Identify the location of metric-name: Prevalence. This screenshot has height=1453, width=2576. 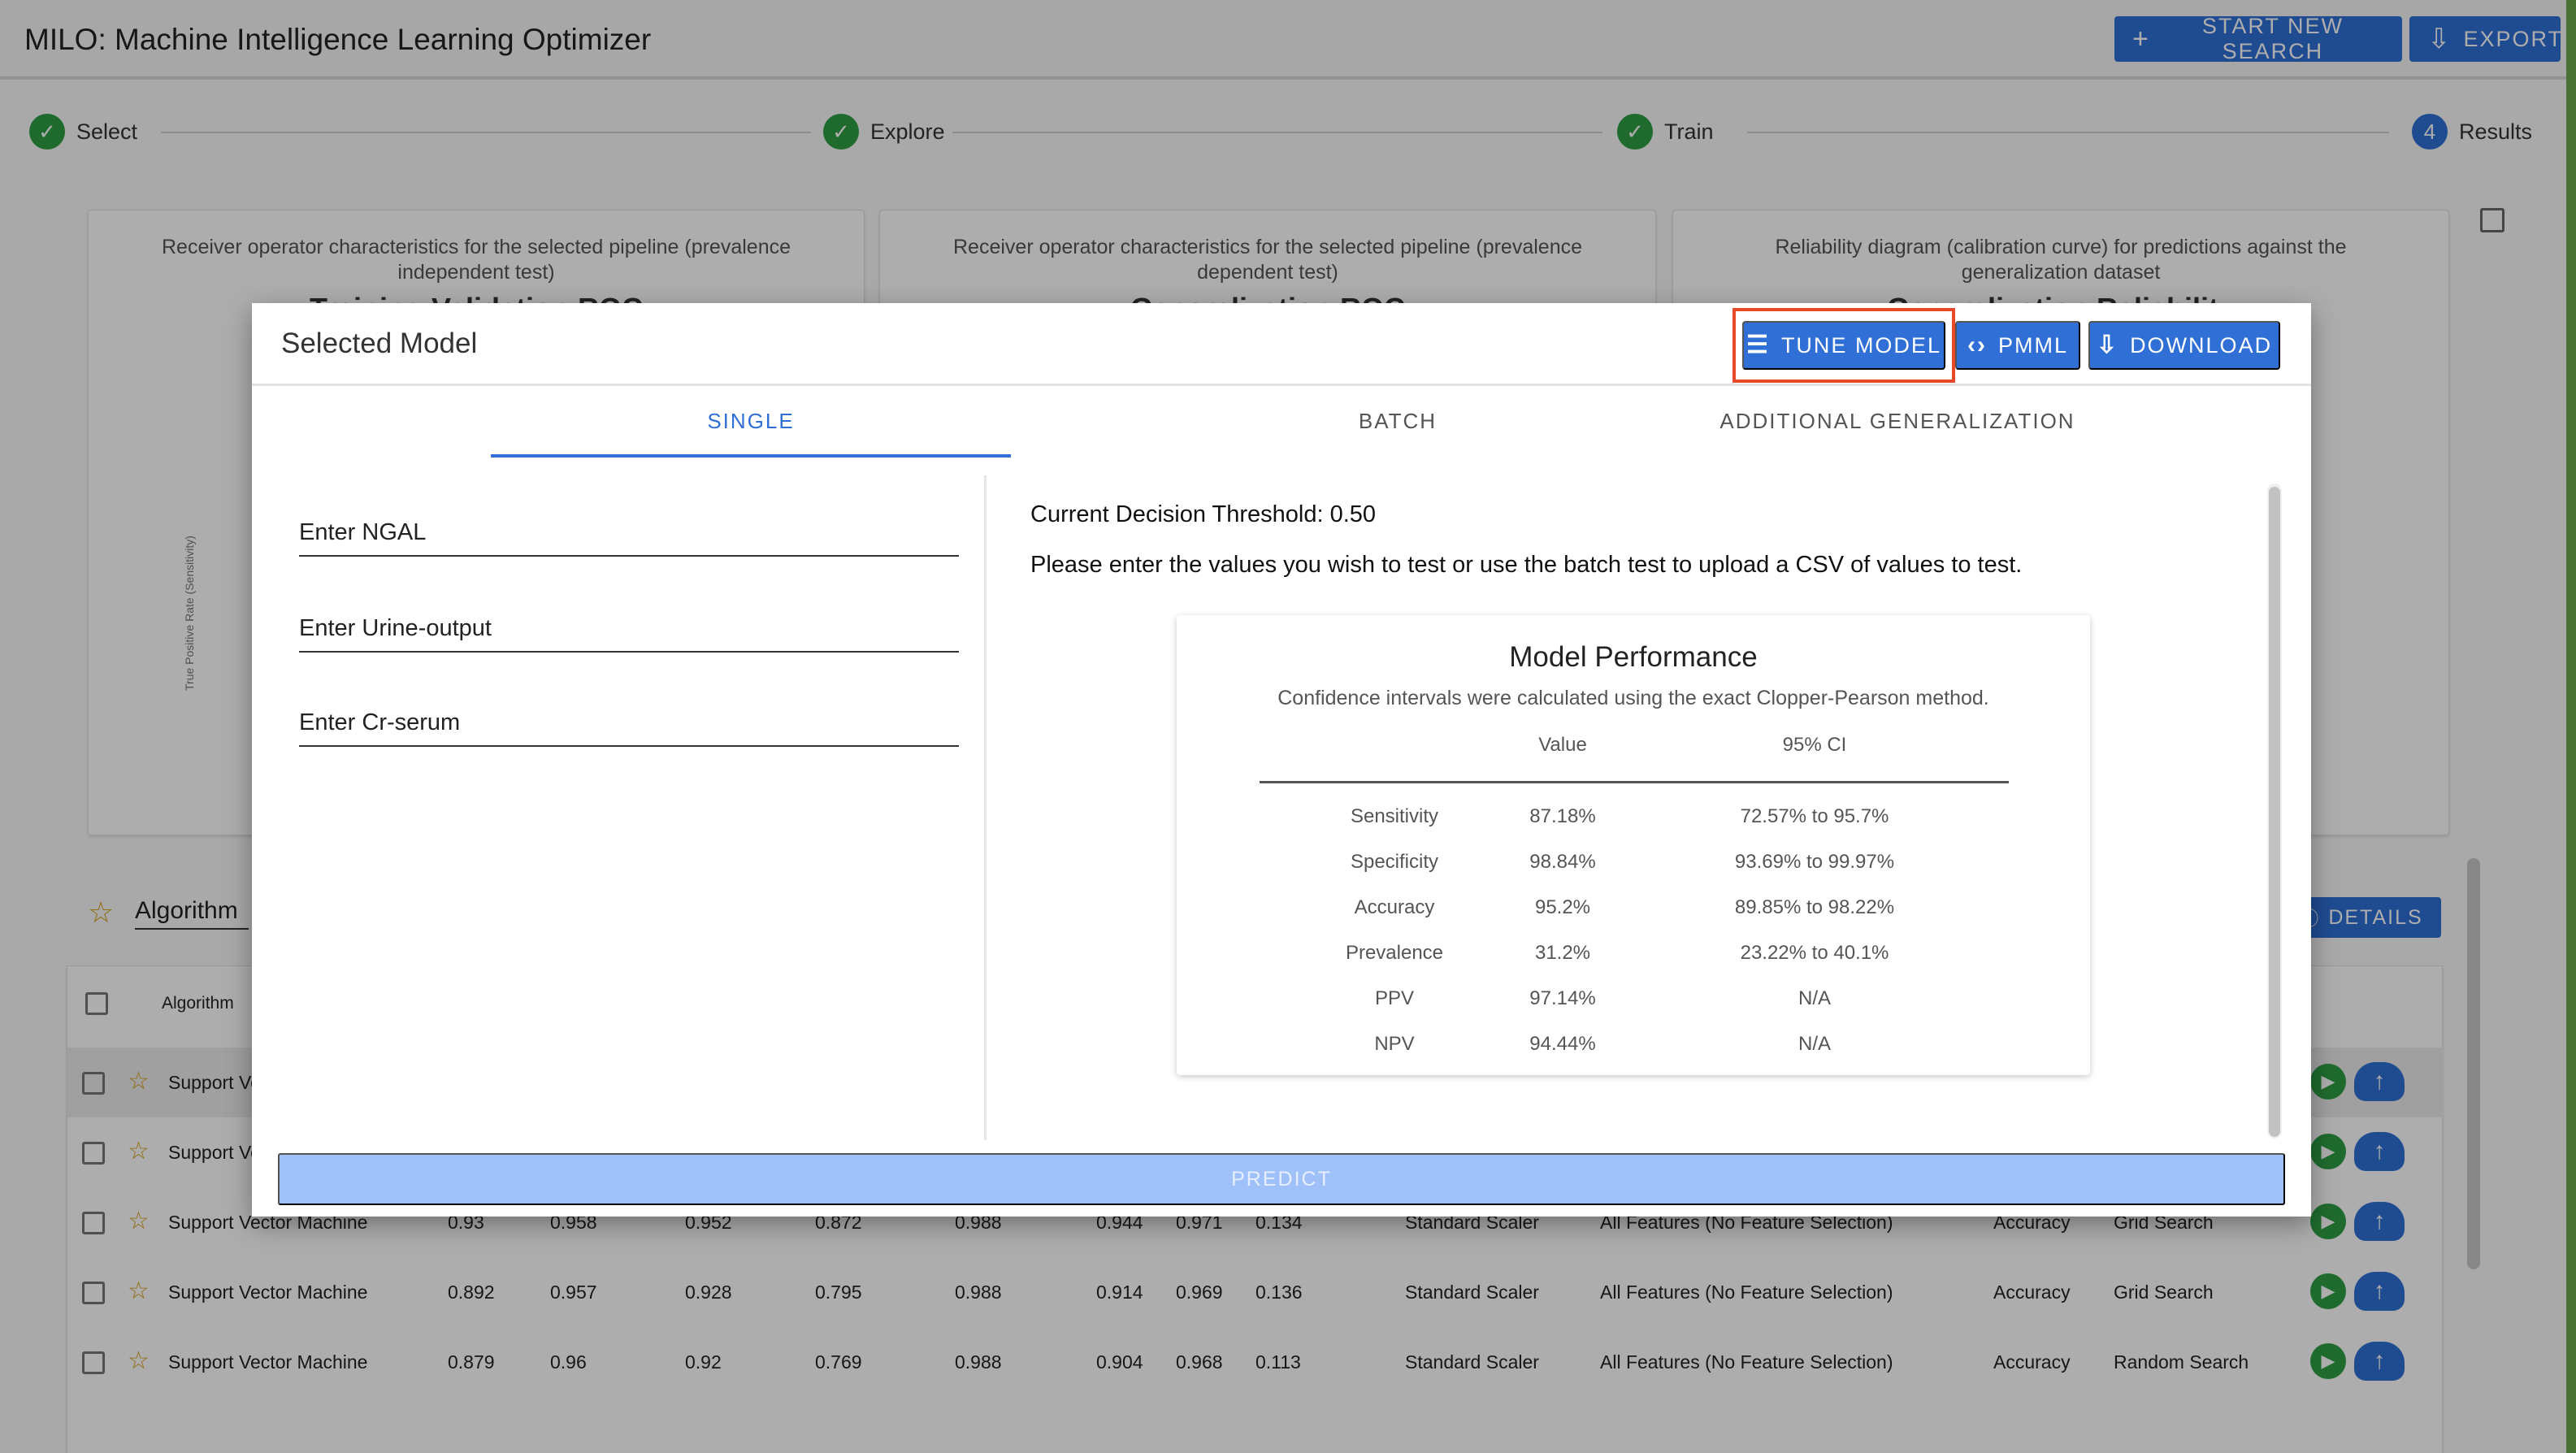
(1394, 953).